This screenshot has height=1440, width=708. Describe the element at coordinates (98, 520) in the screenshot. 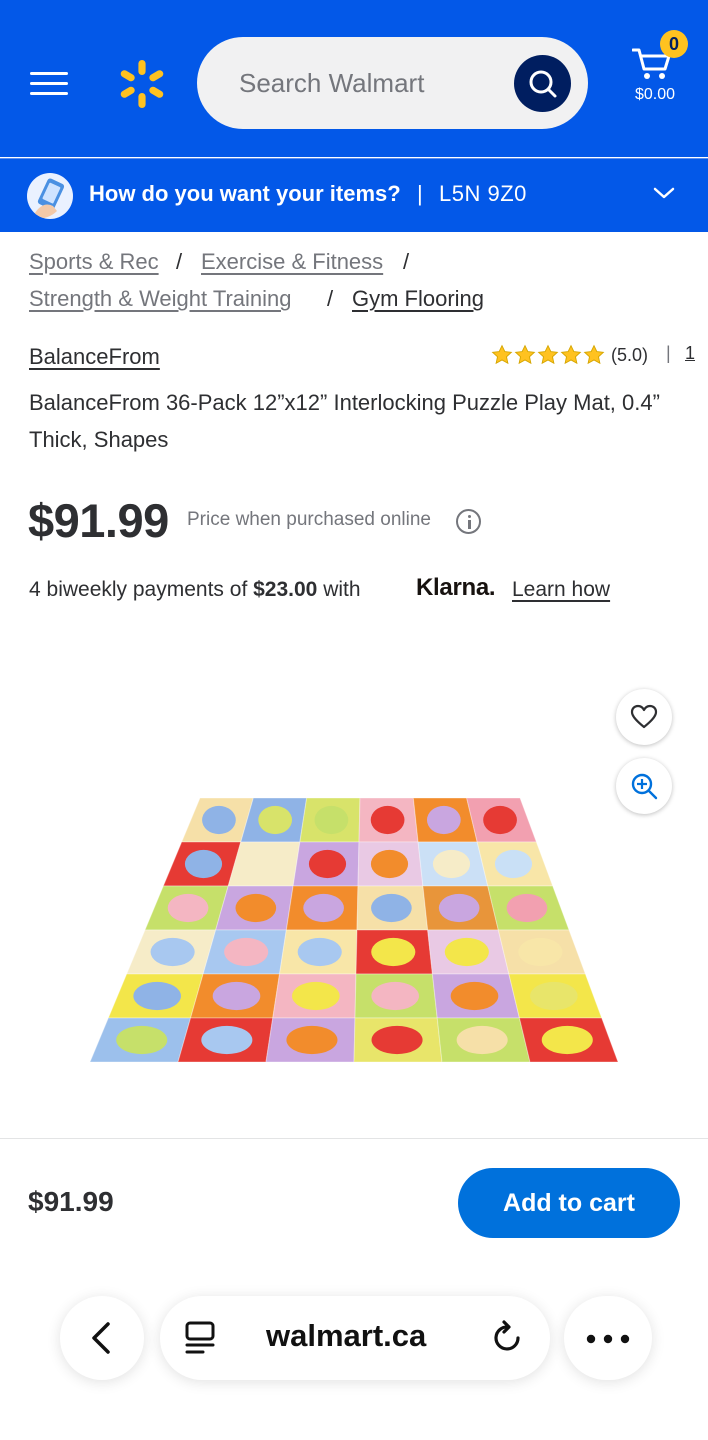

I see `product-price: $91.99` at that location.